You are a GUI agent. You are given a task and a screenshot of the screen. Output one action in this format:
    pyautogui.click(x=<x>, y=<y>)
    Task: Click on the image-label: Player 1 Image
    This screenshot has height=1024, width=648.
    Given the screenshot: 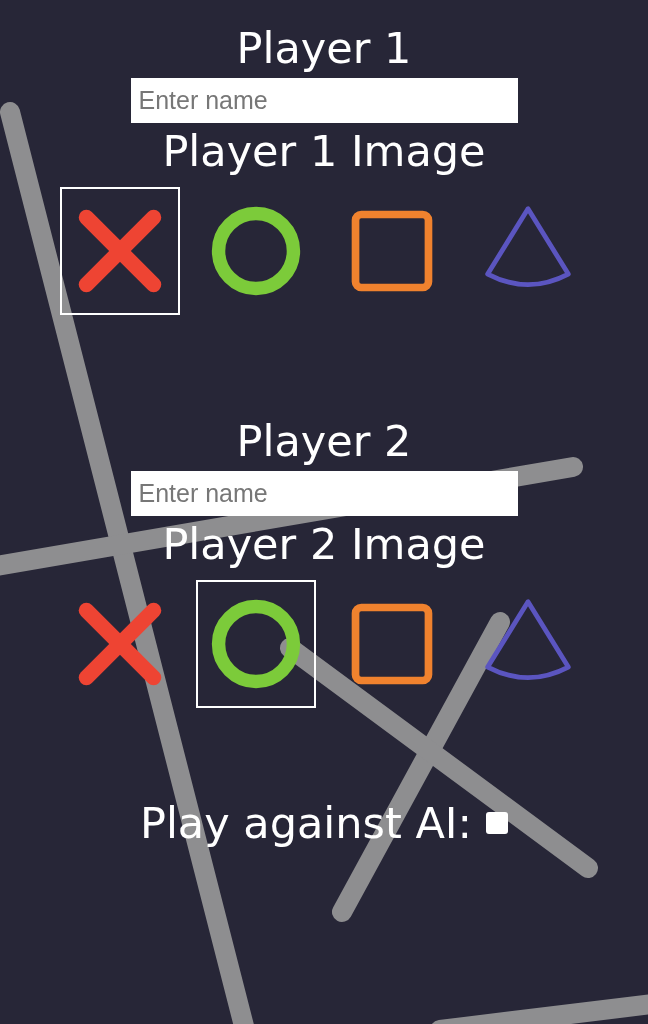 What is the action you would take?
    pyautogui.click(x=324, y=151)
    